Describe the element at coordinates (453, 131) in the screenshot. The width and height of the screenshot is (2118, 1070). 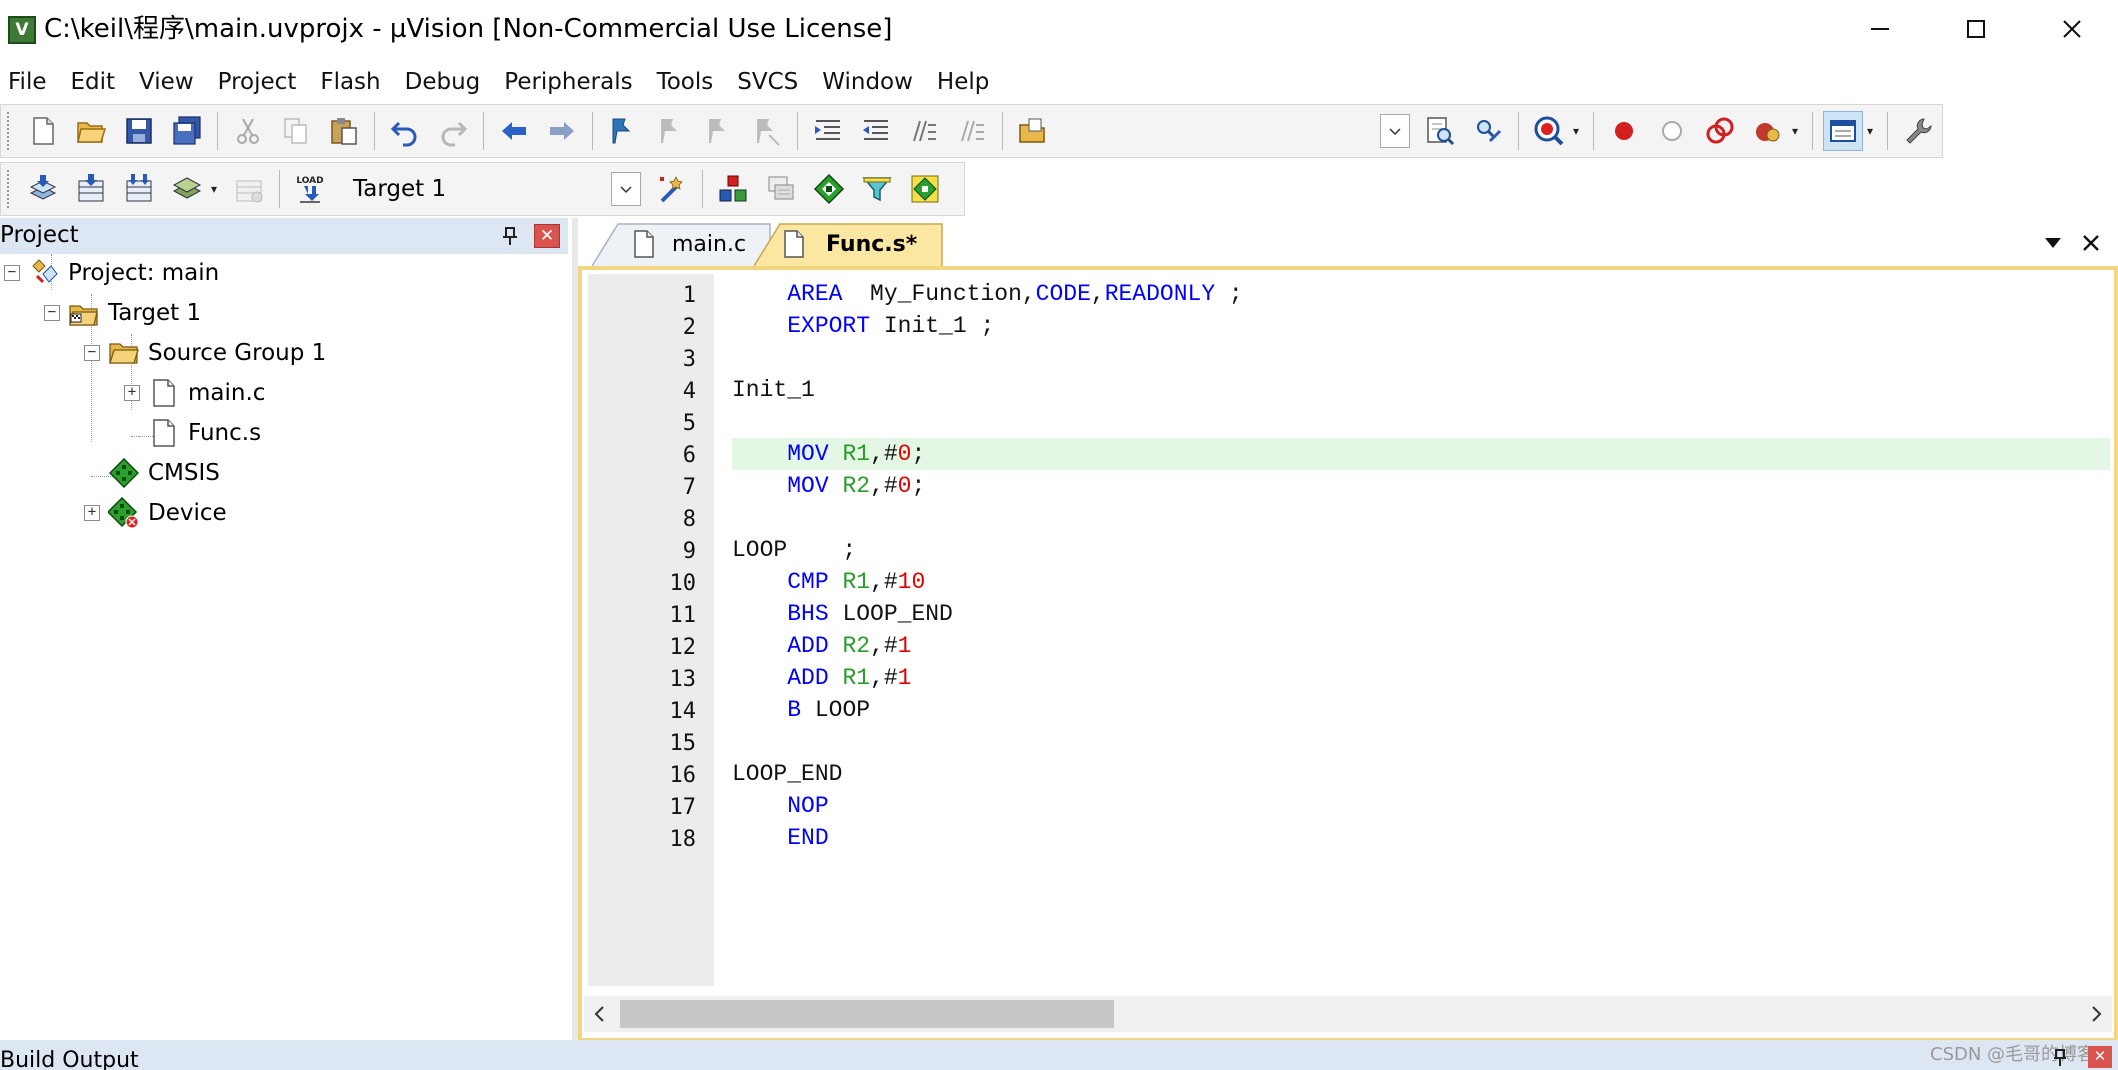
I see `redo-button` at that location.